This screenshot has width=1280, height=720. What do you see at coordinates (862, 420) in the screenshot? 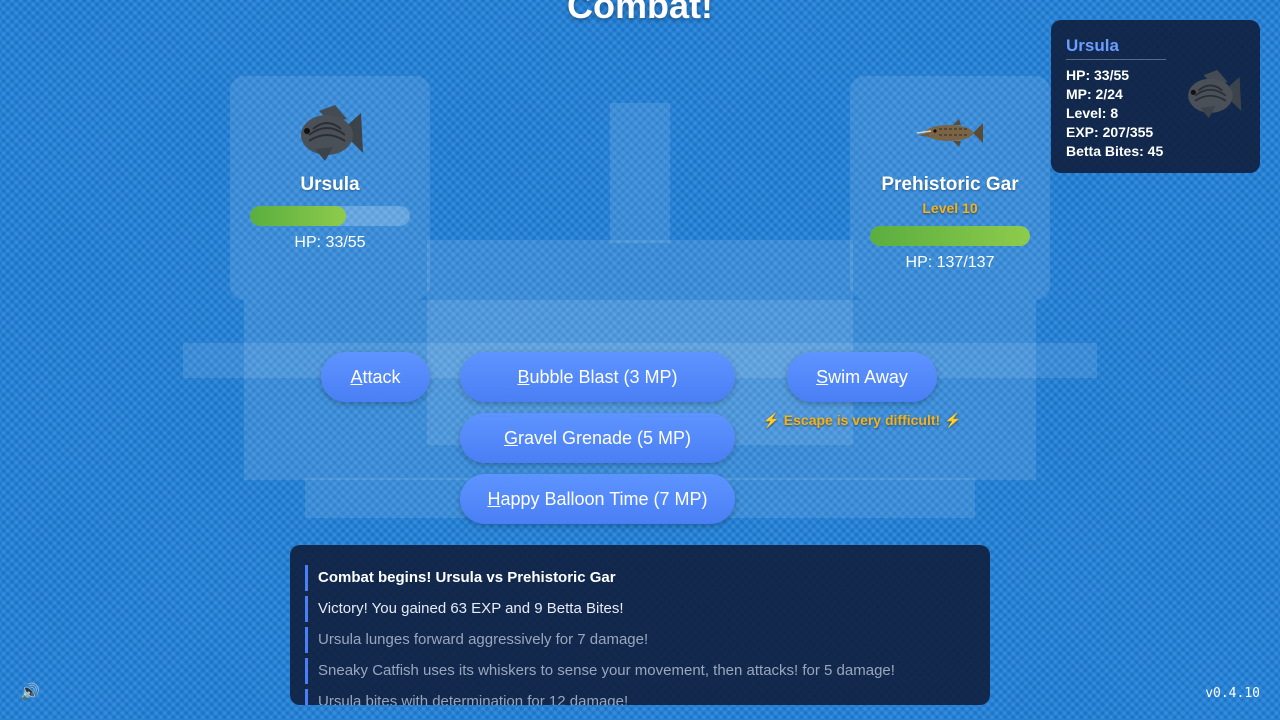
I see `escape-warning: ⚡ Escape is very difficult! ⚡` at bounding box center [862, 420].